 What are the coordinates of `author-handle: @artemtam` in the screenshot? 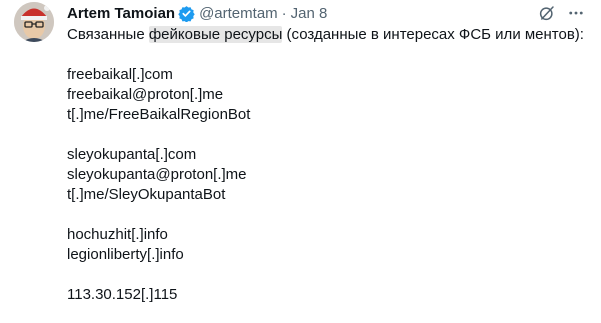 It's located at (238, 13).